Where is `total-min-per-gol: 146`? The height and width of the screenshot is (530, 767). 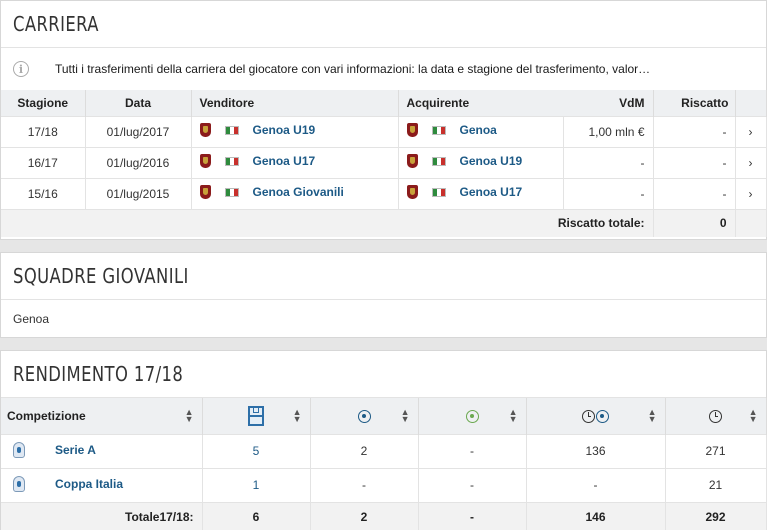 total-min-per-gol: 146 is located at coordinates (596, 515).